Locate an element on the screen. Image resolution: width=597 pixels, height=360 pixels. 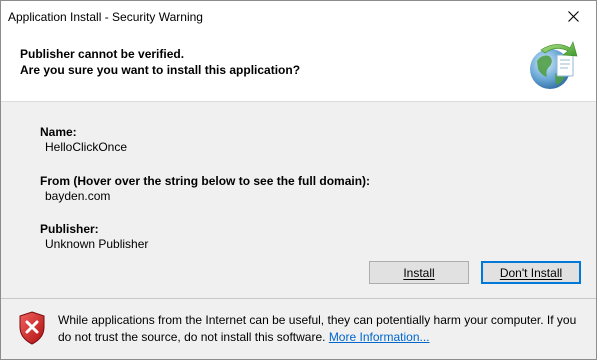
dont-install-button-label: Don't Install is located at coordinates (531, 272).